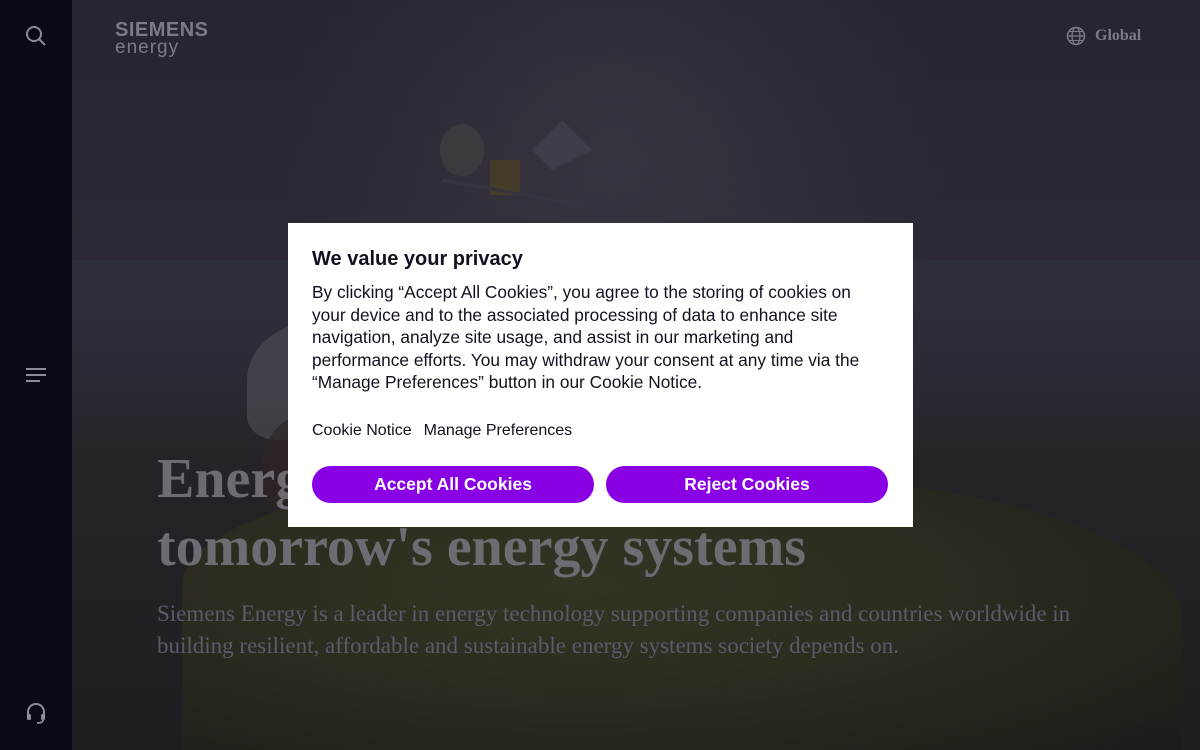  I want to click on siemens-energy-logo: SIEMENS energy, so click(162, 38).